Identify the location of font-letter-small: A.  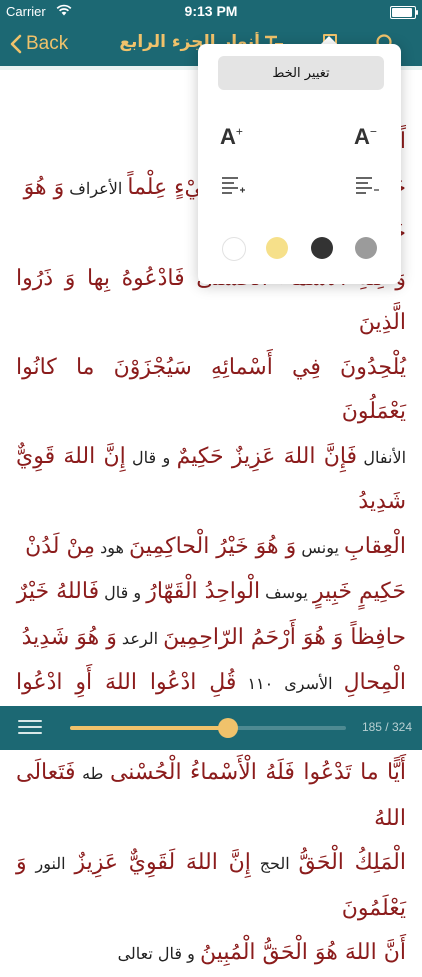
(362, 136).